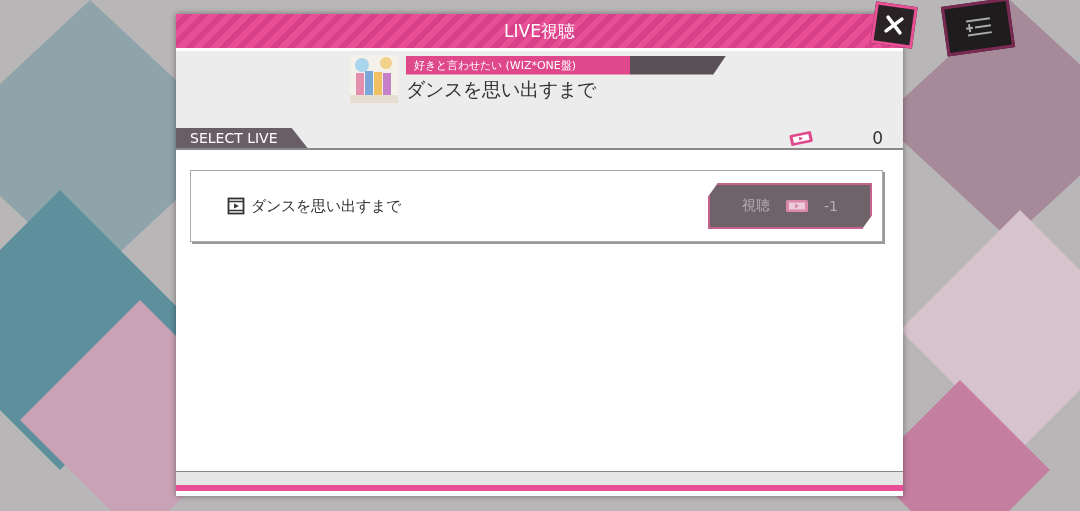  Describe the element at coordinates (326, 206) in the screenshot. I see `live-title: ダンスを思い出すまで` at that location.